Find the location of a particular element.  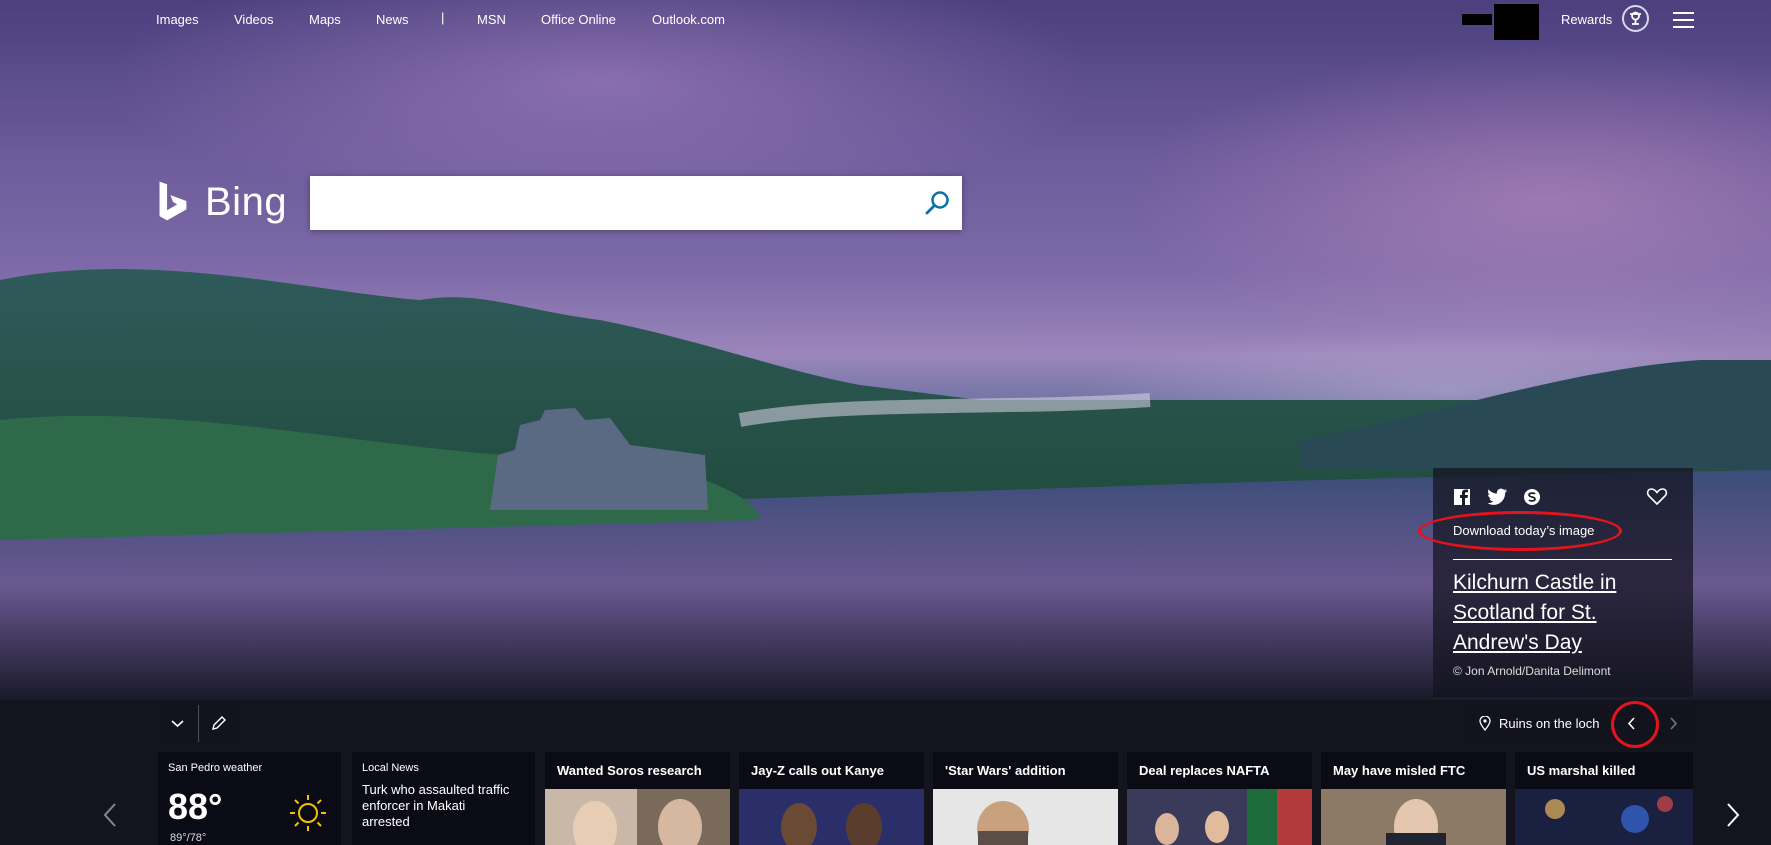

pencil-icon is located at coordinates (219, 723).